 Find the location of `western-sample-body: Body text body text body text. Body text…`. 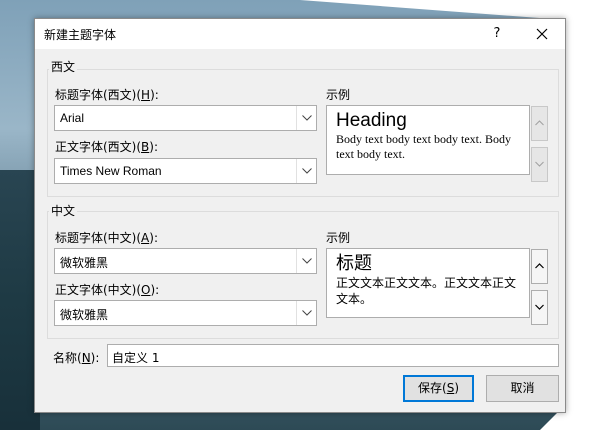

western-sample-body: Body text body text body text. Body text… is located at coordinates (423, 146).